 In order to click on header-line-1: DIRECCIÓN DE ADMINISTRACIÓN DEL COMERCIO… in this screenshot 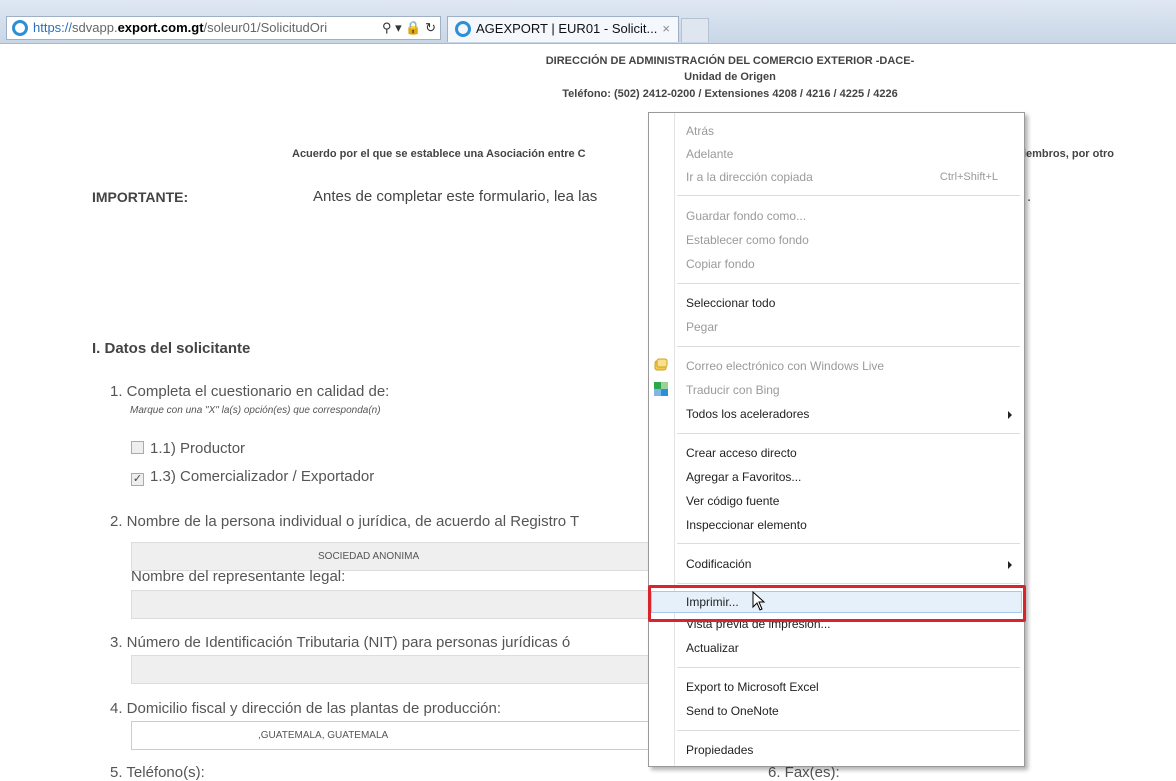, I will do `click(730, 61)`.